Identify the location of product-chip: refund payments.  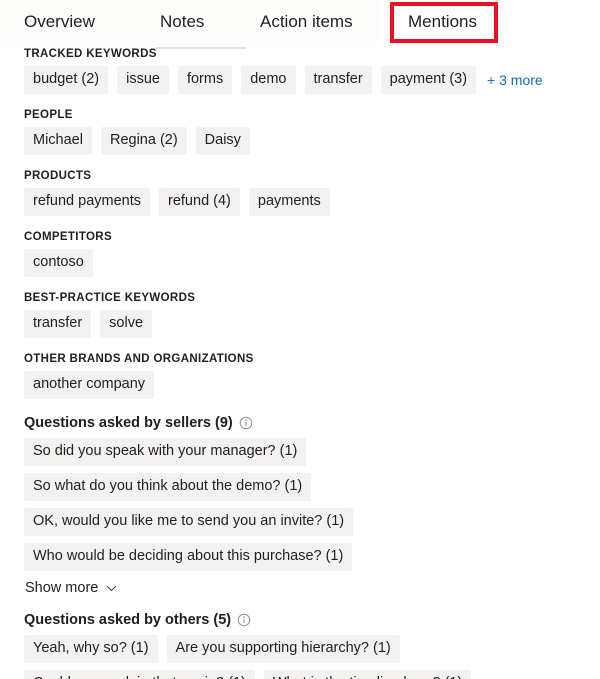
(87, 202).